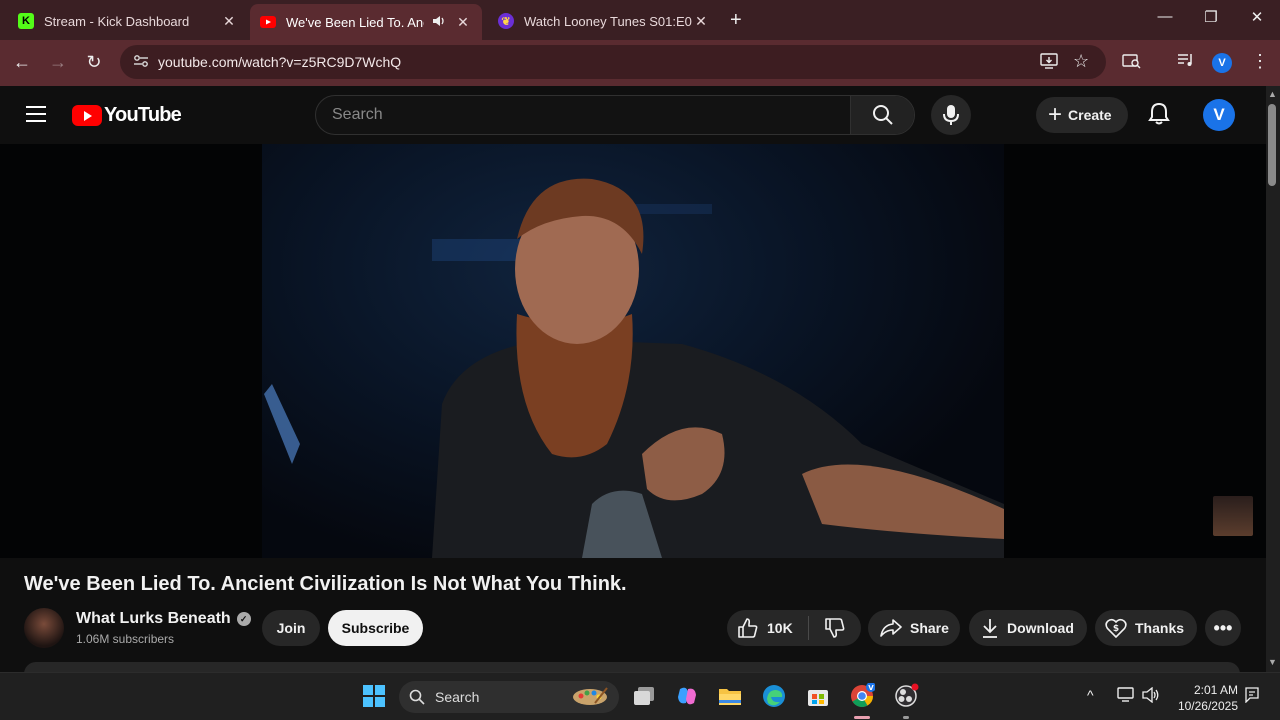 This screenshot has height=720, width=1280. Describe the element at coordinates (268, 22) in the screenshot. I see `youtube-logo-icon` at that location.